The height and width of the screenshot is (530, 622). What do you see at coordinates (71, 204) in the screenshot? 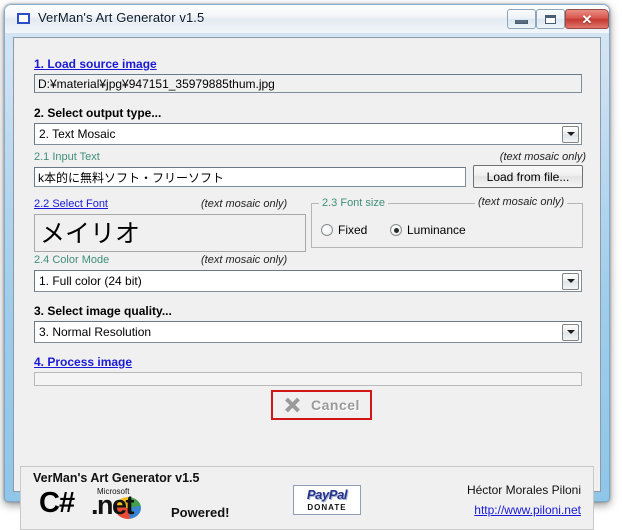
I see `select-font-link: 2.2 Select Font` at bounding box center [71, 204].